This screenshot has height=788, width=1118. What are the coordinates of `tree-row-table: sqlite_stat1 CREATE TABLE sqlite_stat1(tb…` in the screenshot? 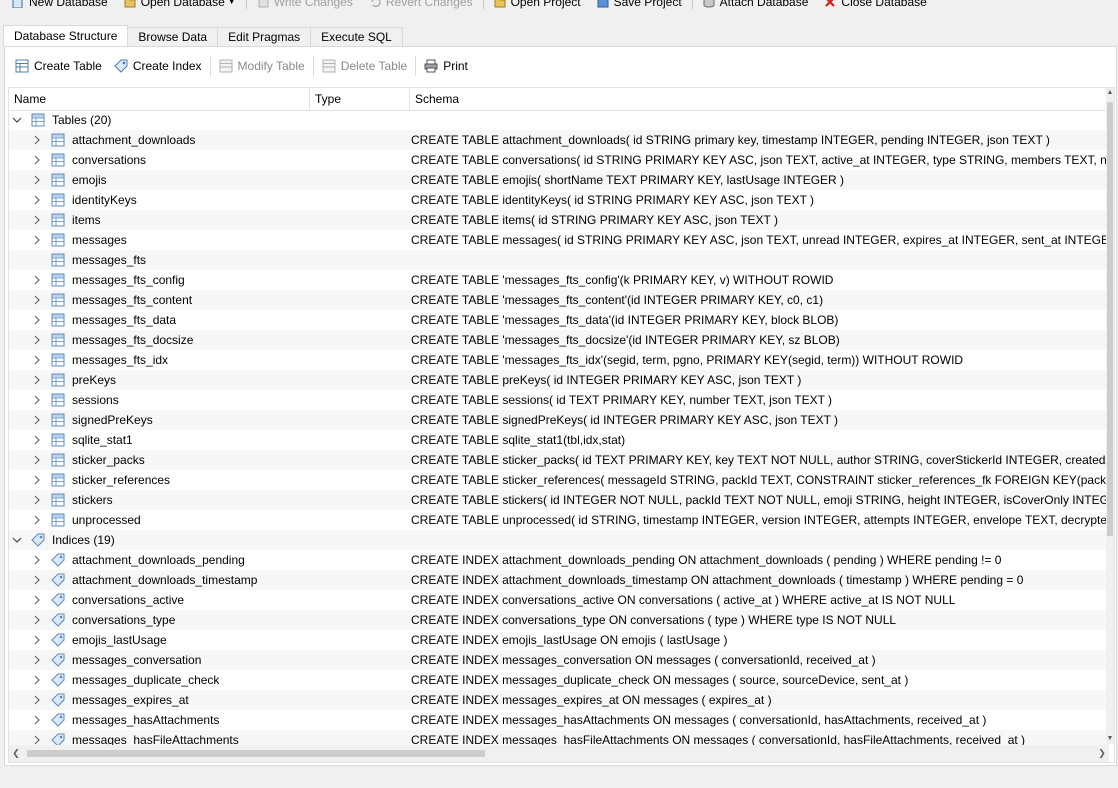 It's located at (559, 440).